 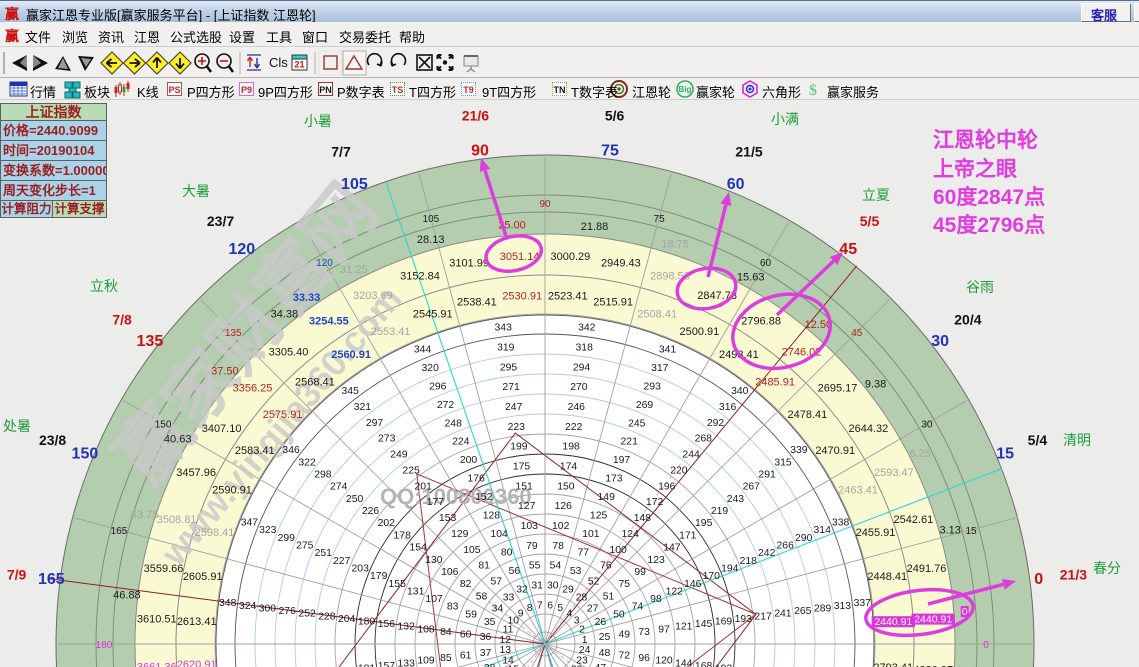 What do you see at coordinates (986, 645) in the screenshot?
I see `svg-text: 0` at bounding box center [986, 645].